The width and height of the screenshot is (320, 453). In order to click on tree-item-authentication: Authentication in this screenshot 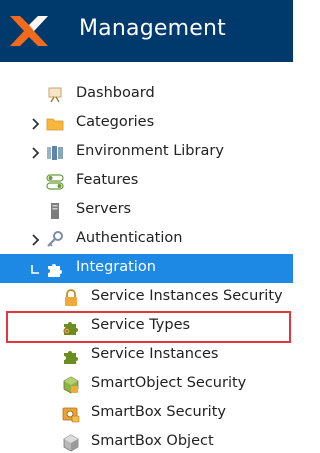, I will do `click(146, 239)`.